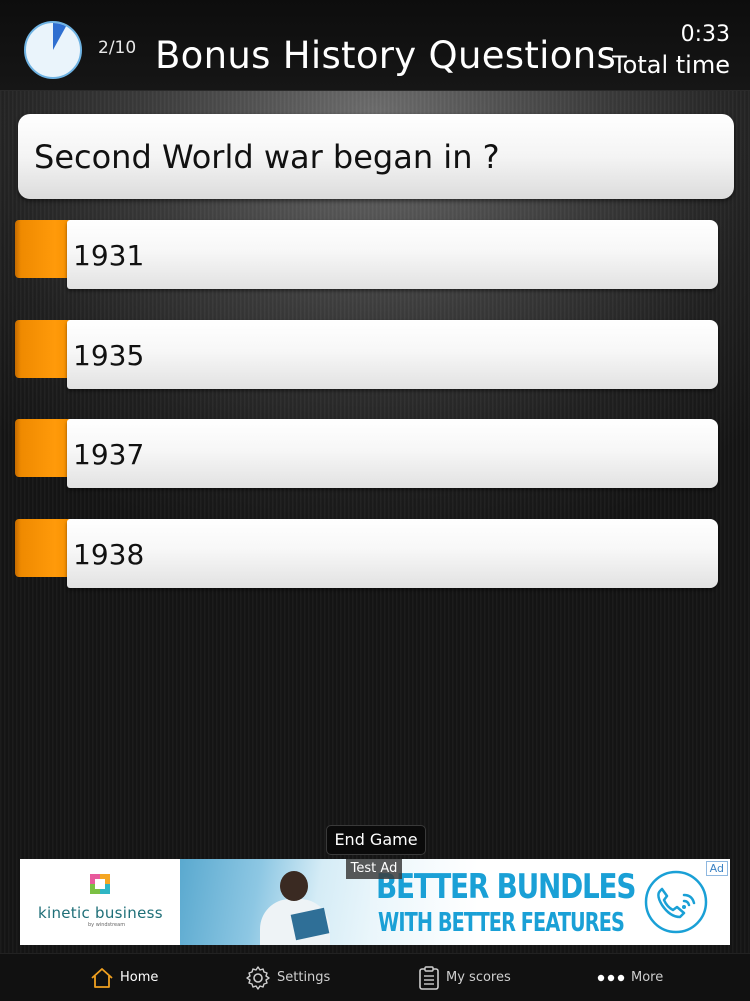  What do you see at coordinates (294, 886) in the screenshot?
I see `ad-person-head` at bounding box center [294, 886].